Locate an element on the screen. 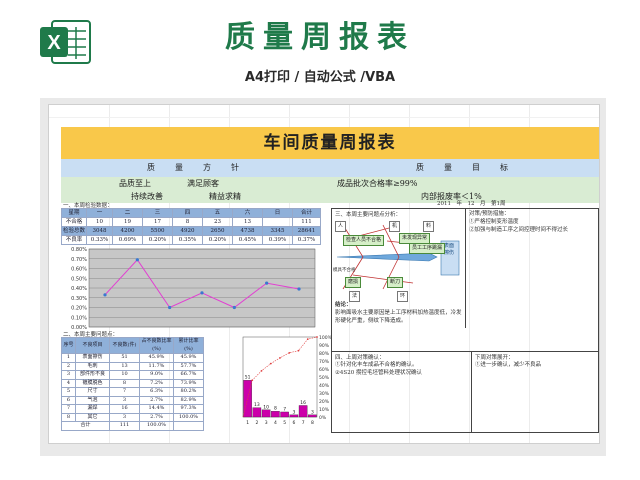  cell: 19 is located at coordinates (128, 222).